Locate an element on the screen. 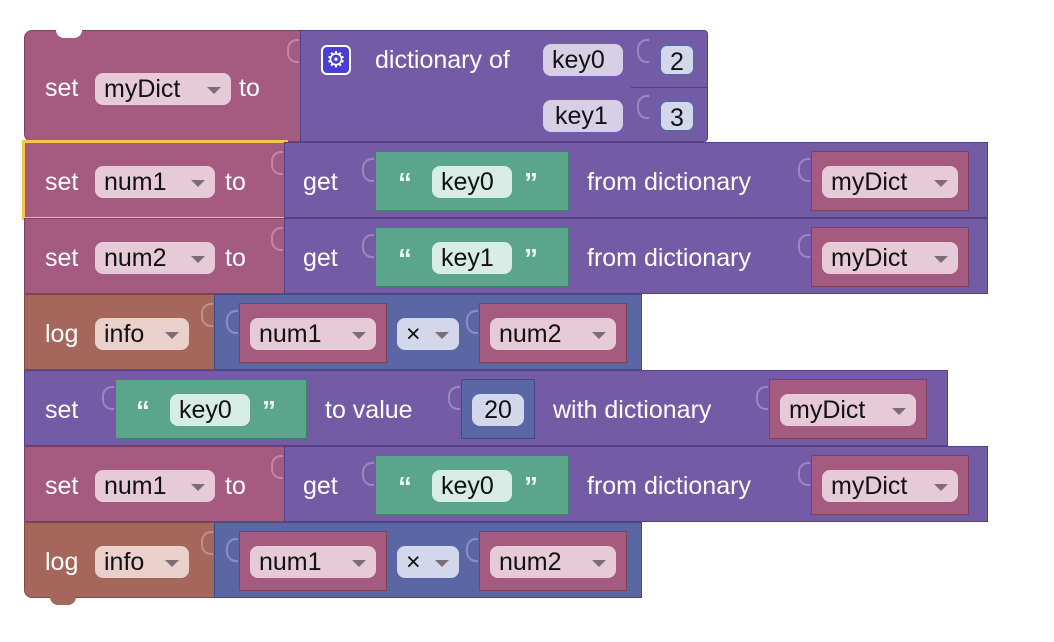 Image resolution: width=1054 pixels, height=642 pixels. text-block-key1: “ key1 ” is located at coordinates (465, 257).